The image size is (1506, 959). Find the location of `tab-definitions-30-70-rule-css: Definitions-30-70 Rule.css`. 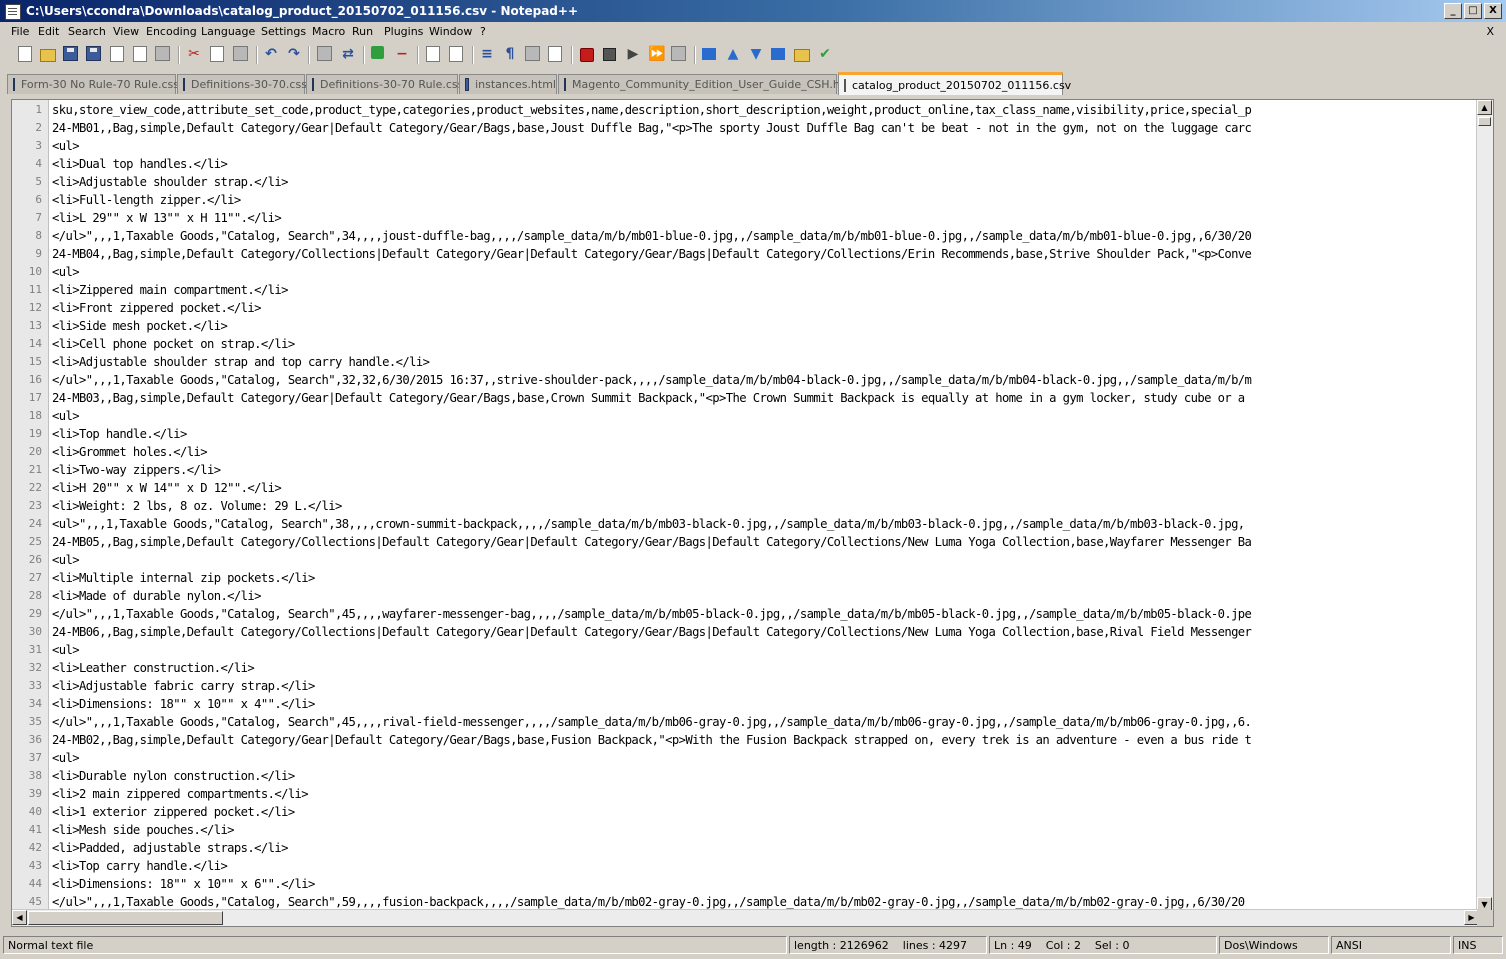

tab-definitions-30-70-rule-css: Definitions-30-70 Rule.css is located at coordinates (384, 84).